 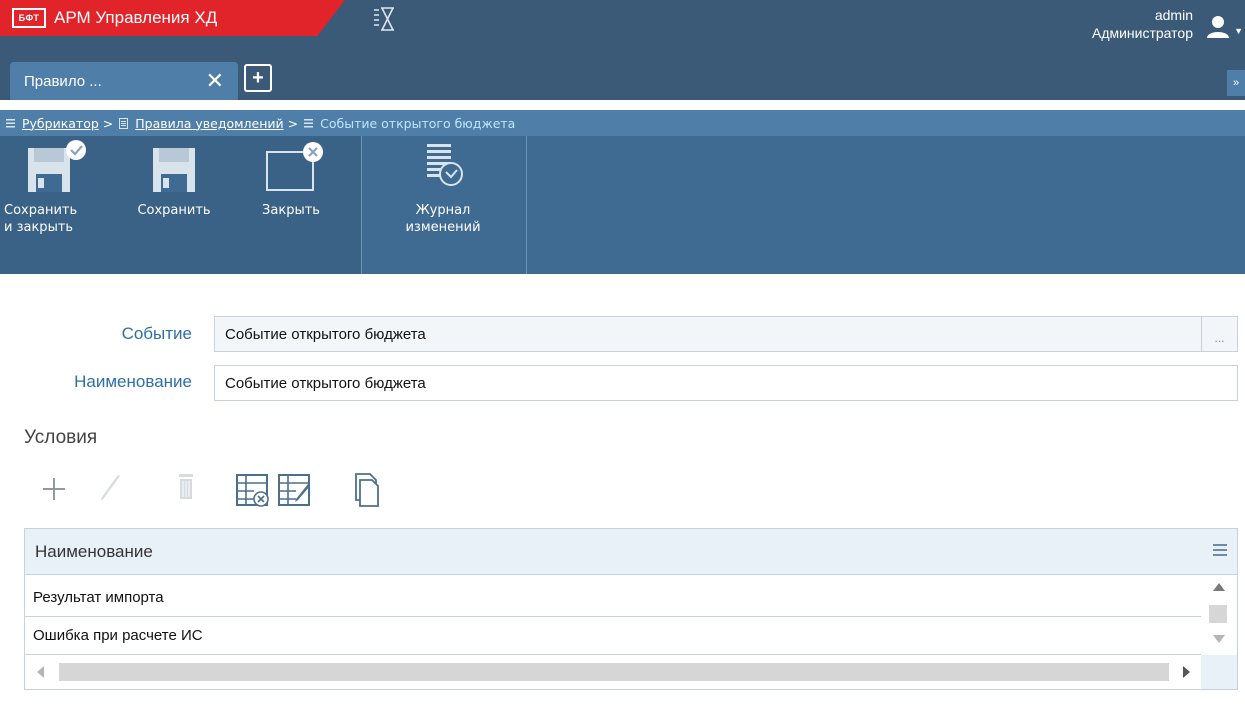 What do you see at coordinates (418, 123) in the screenshot?
I see `breadcrumb-current: Событие открытого бюджета` at bounding box center [418, 123].